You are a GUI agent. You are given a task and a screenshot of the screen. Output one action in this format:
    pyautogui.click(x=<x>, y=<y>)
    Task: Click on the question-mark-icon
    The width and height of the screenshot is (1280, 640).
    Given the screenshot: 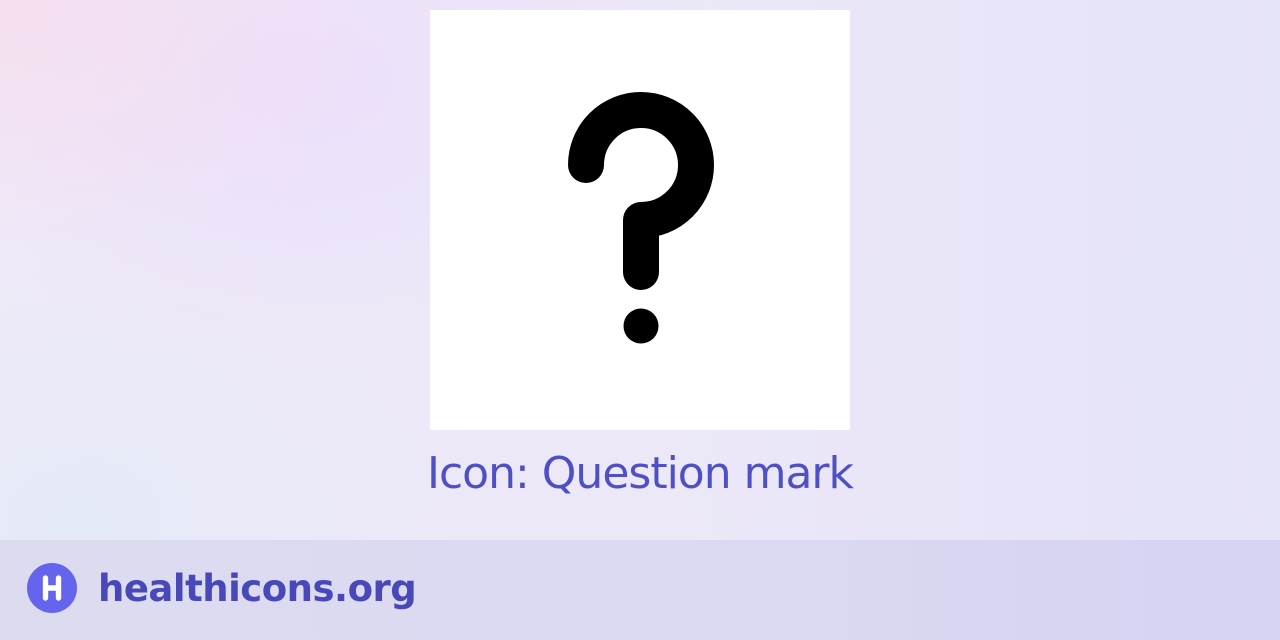 What is the action you would take?
    pyautogui.click(x=641, y=218)
    